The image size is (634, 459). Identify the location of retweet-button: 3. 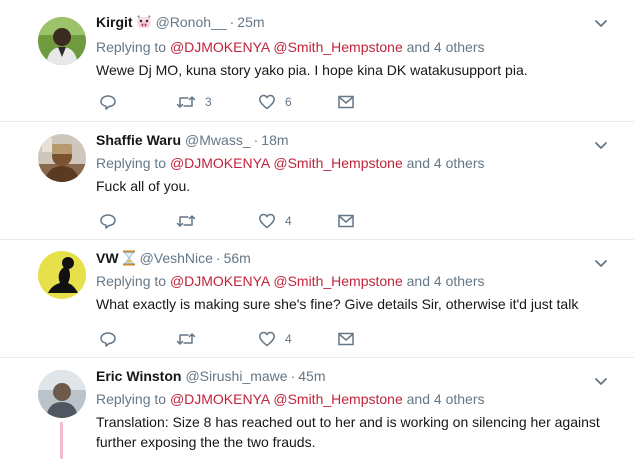
(194, 102).